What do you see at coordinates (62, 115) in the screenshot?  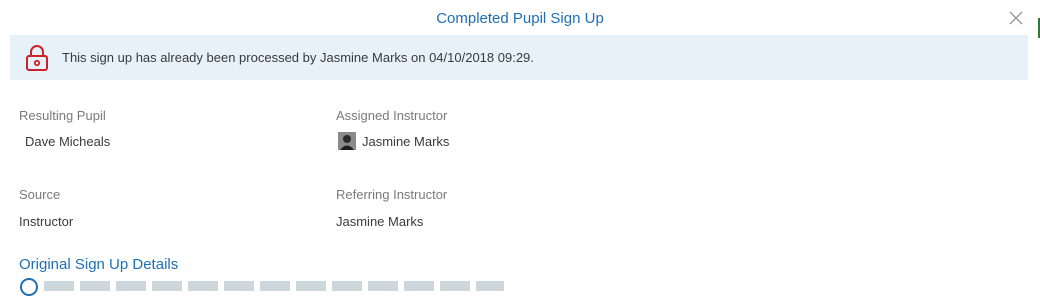 I see `resulting-pupil-label: Resulting Pupil` at bounding box center [62, 115].